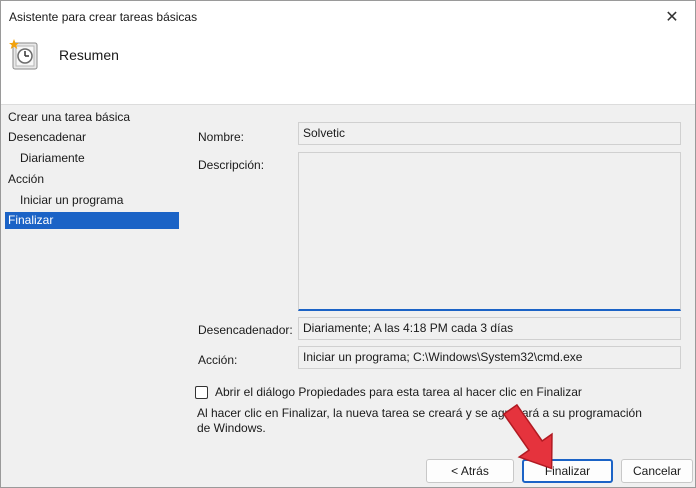  Describe the element at coordinates (201, 392) in the screenshot. I see `open-properties-checkbox` at that location.